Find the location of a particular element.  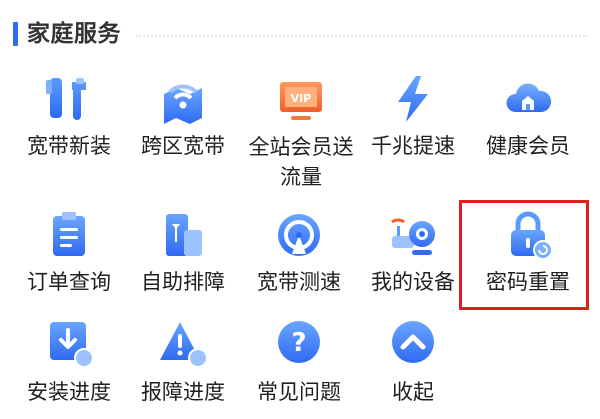

service-my-devices: 我的设备 is located at coordinates (413, 252).